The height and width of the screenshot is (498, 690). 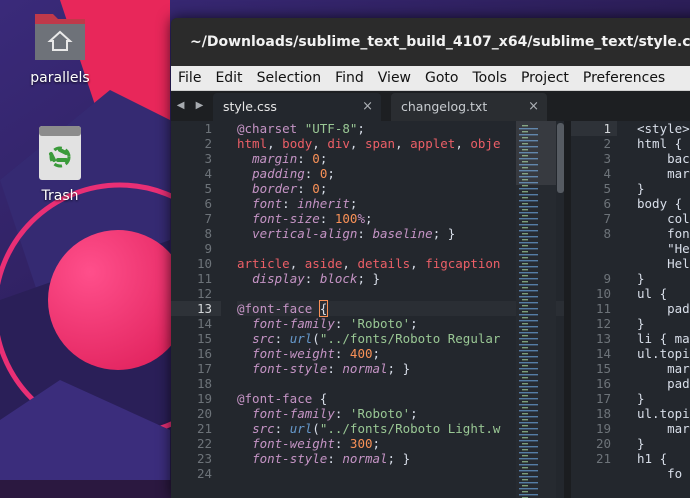 What do you see at coordinates (469, 107) in the screenshot?
I see `tab-changelog: changelog.txt ×` at bounding box center [469, 107].